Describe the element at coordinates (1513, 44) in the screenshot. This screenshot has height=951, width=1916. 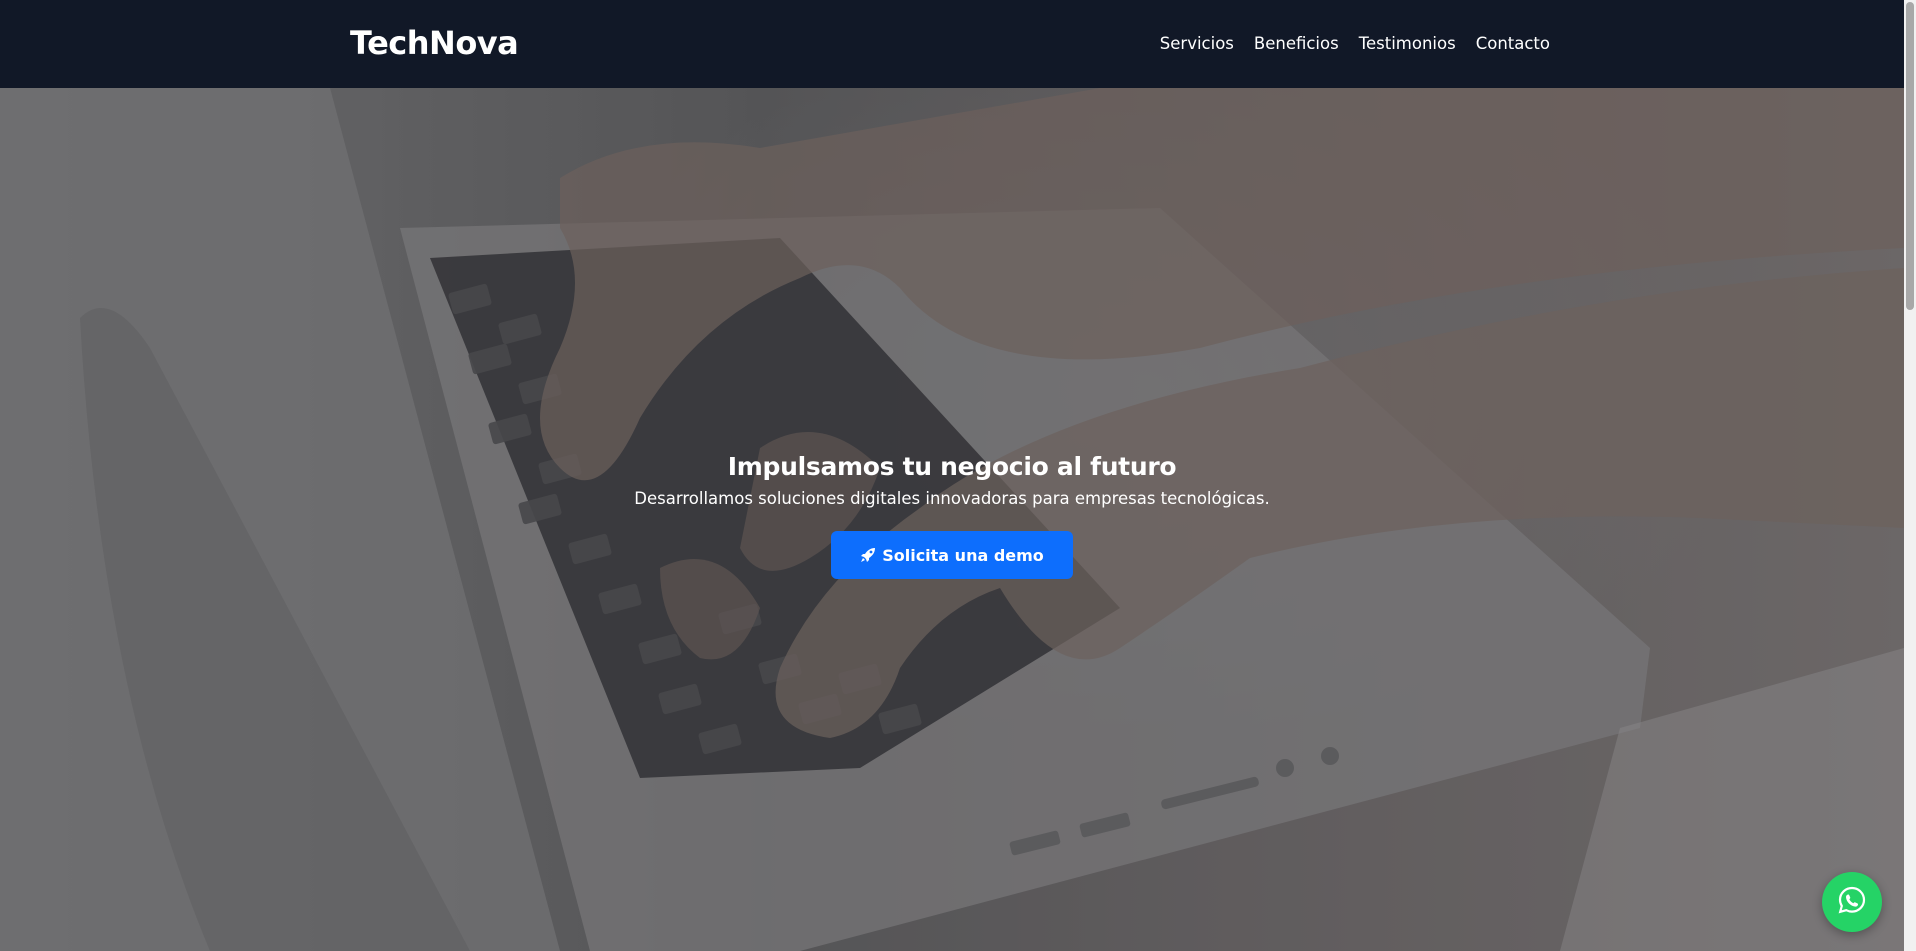
I see `nav-link-contacto: Contacto` at that location.